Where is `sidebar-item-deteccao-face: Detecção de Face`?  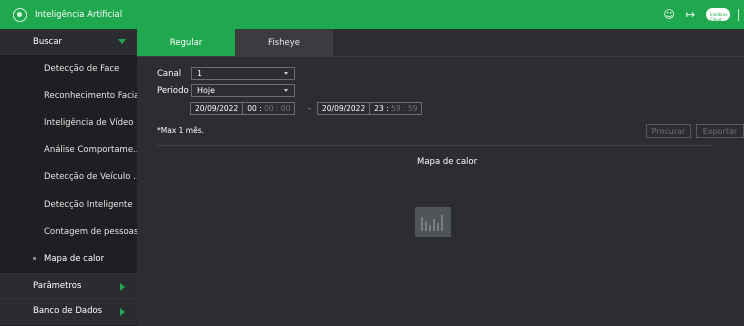 sidebar-item-deteccao-face: Detecção de Face is located at coordinates (68, 68).